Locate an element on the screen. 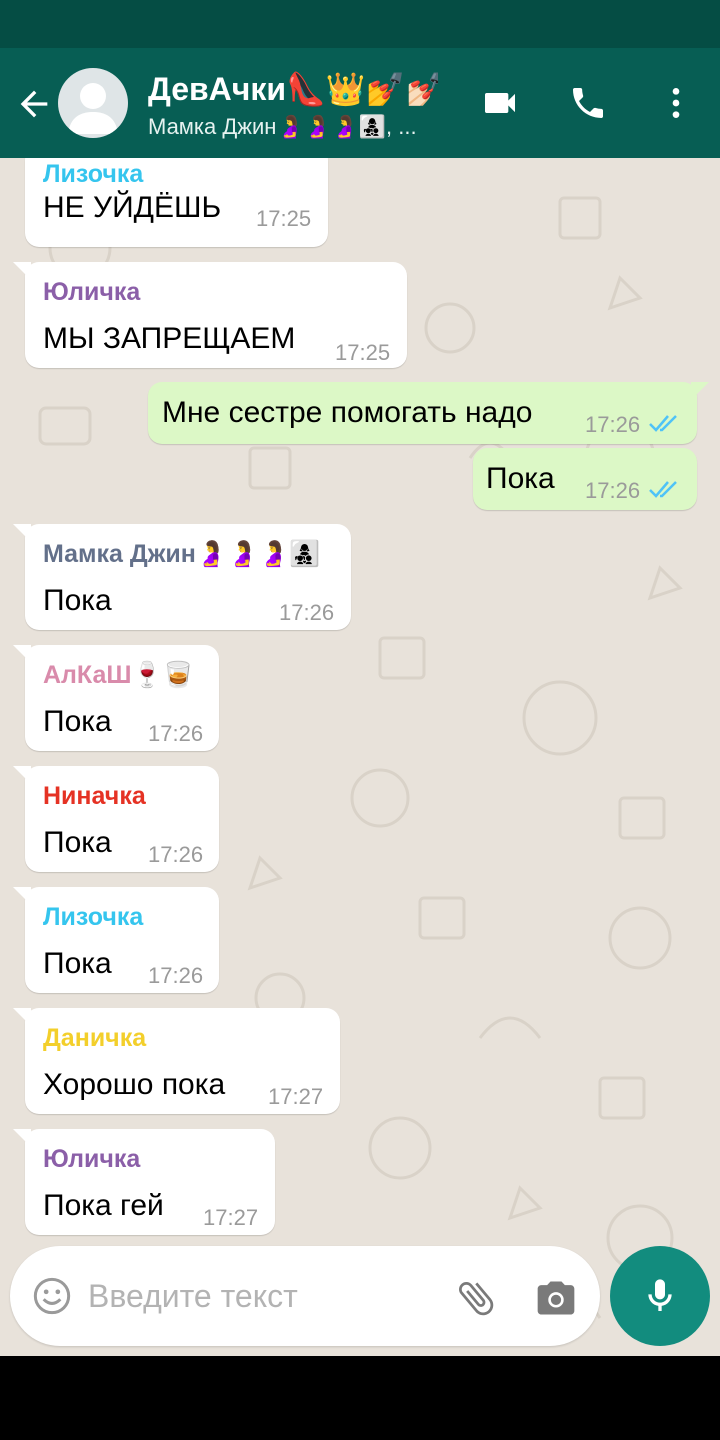 Image resolution: width=720 pixels, height=1440 pixels. message-sender: Даничка is located at coordinates (95, 1038).